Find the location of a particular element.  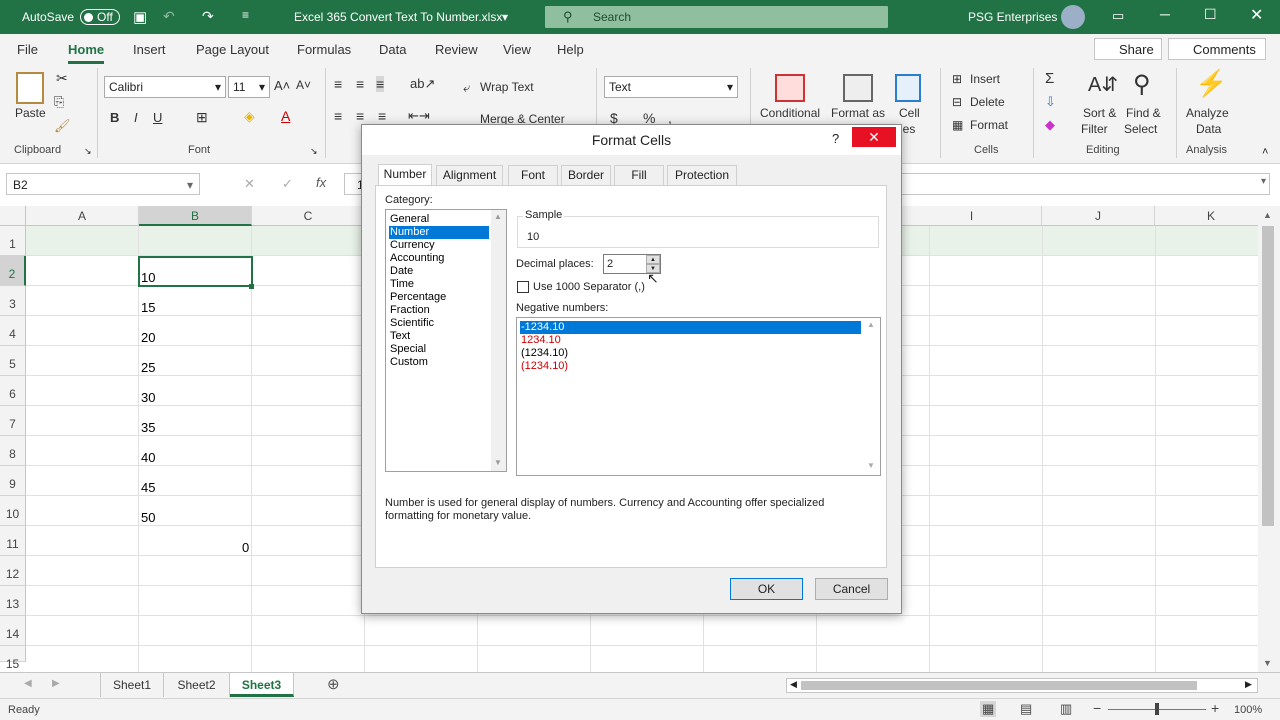

align-top-icon: ≡ is located at coordinates (338, 84).